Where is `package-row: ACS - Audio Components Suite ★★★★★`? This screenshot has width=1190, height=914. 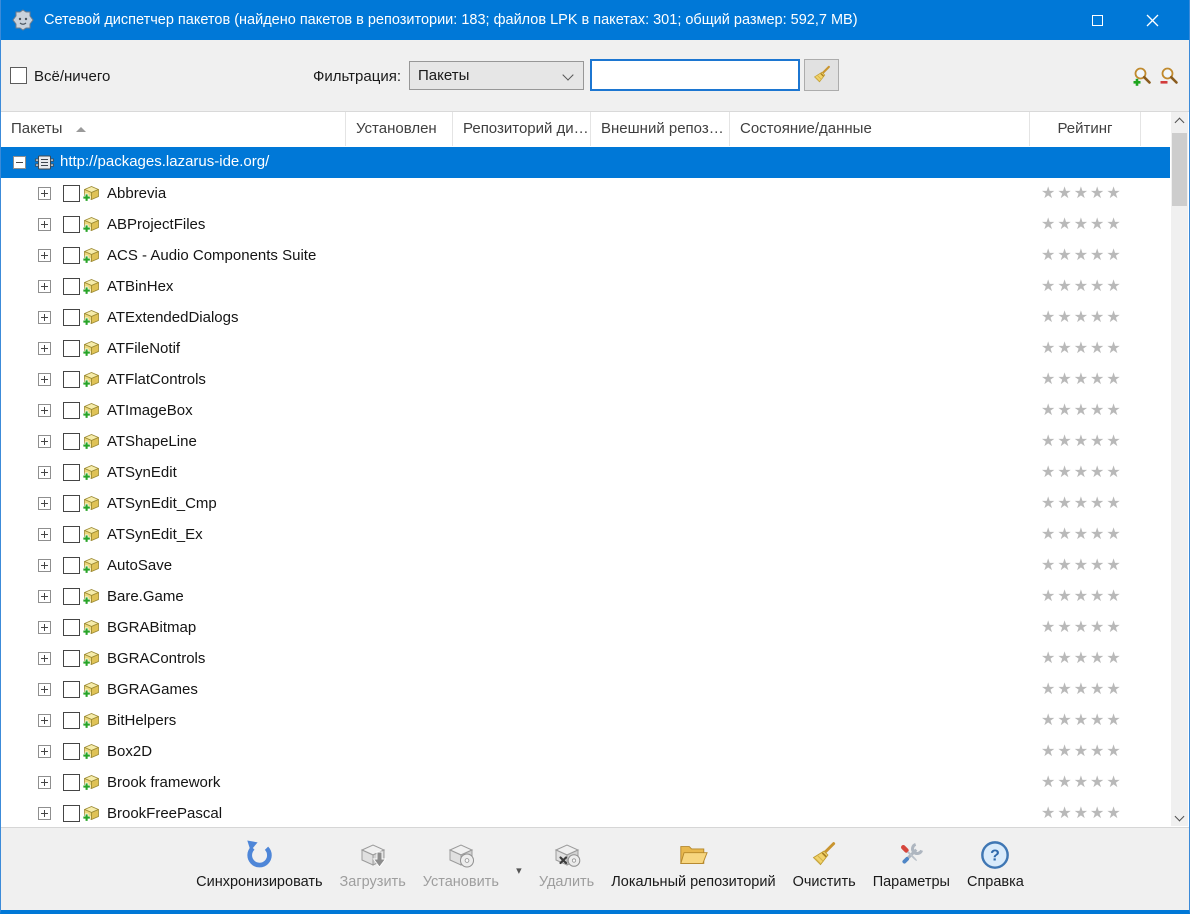
package-row: ACS - Audio Components Suite ★★★★★ is located at coordinates (585, 255).